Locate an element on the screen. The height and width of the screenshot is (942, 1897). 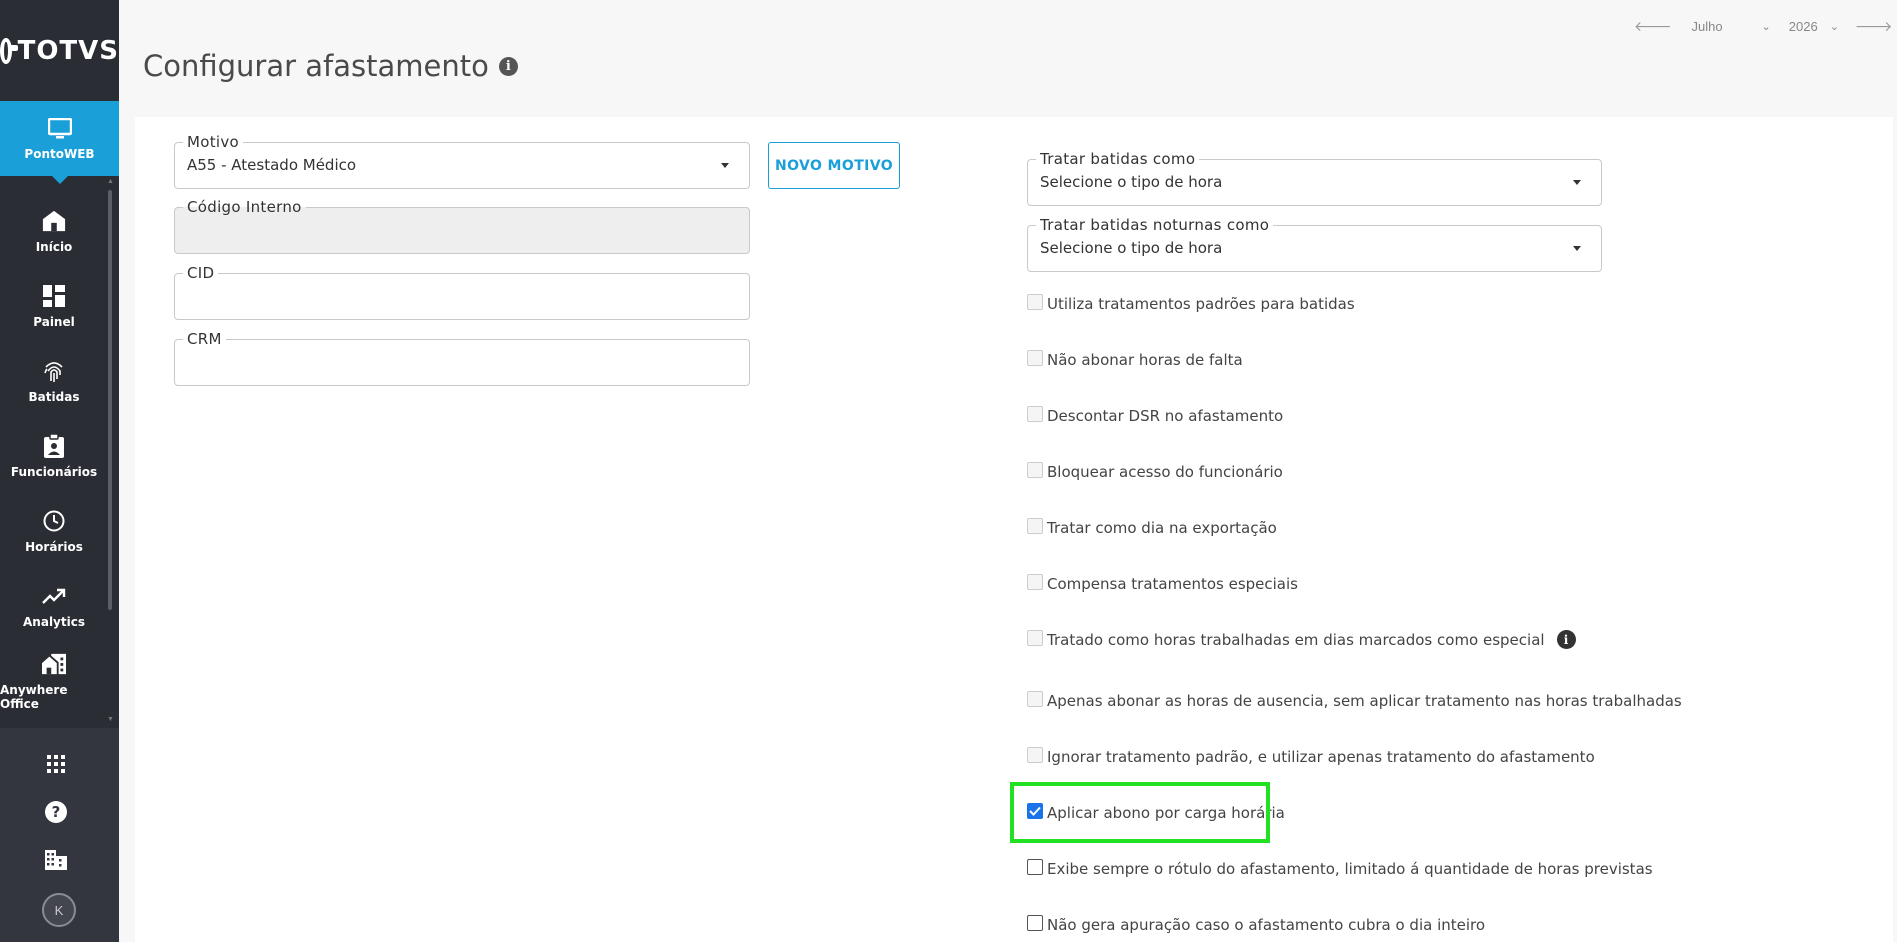
home-icon is located at coordinates (54, 221).